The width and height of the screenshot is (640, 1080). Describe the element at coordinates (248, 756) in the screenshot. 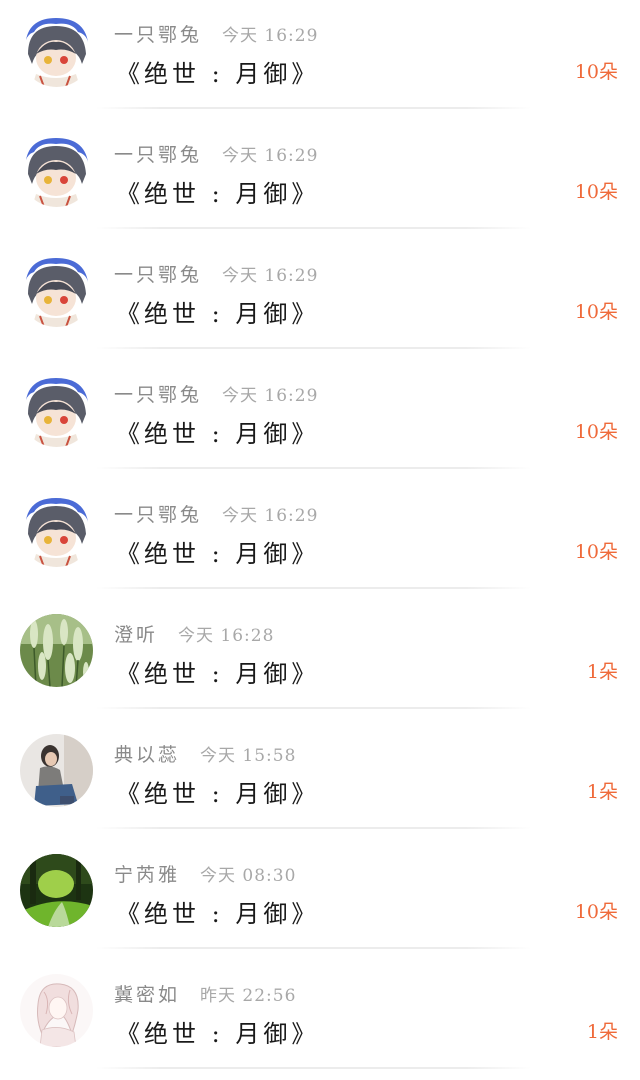

I see `timestamp: 今天 15:58` at that location.